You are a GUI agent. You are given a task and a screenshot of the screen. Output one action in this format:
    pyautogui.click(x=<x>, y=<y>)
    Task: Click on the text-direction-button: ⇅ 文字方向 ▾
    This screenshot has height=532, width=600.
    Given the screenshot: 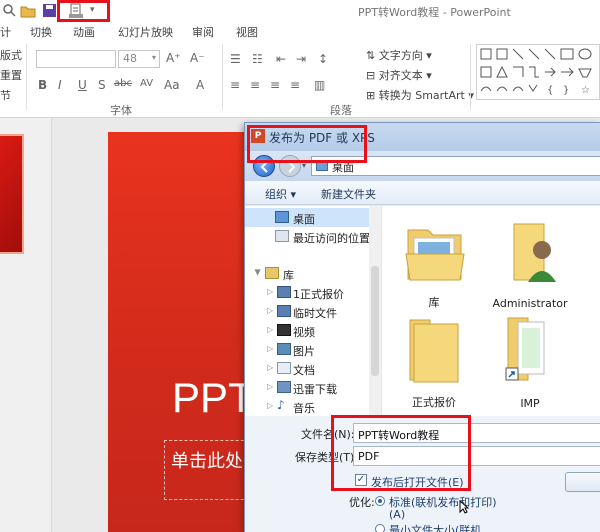 What is the action you would take?
    pyautogui.click(x=399, y=55)
    